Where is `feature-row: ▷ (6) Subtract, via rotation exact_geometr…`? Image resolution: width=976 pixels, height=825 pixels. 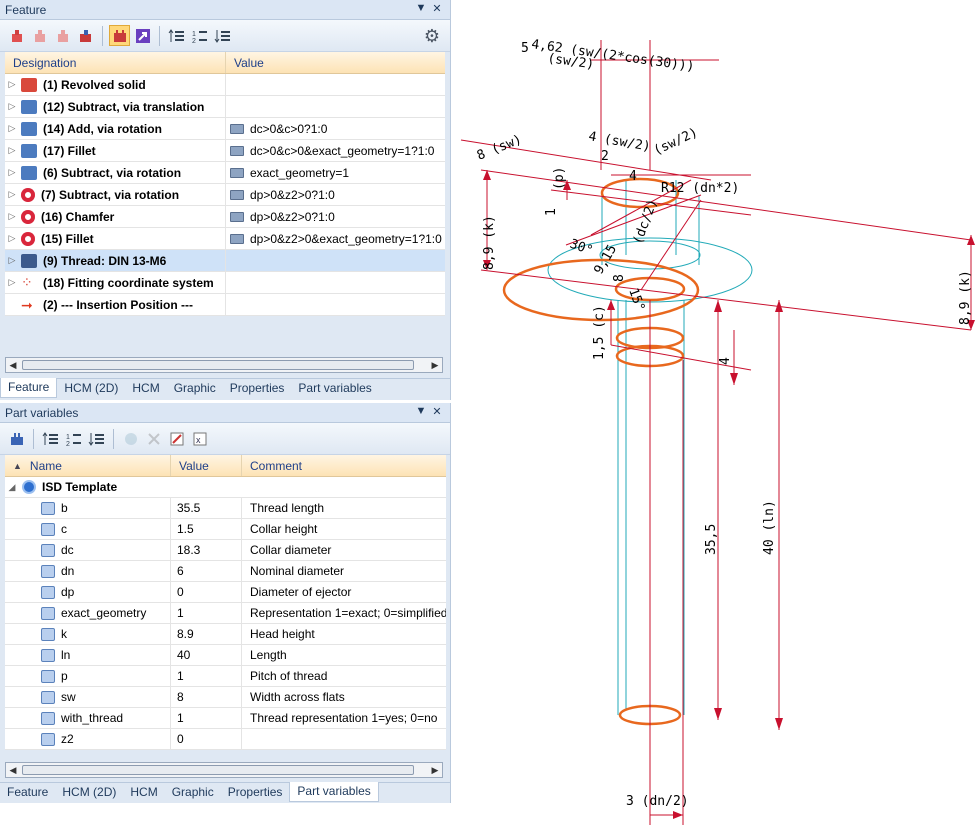 feature-row: ▷ (6) Subtract, via rotation exact_geometr… is located at coordinates (225, 173).